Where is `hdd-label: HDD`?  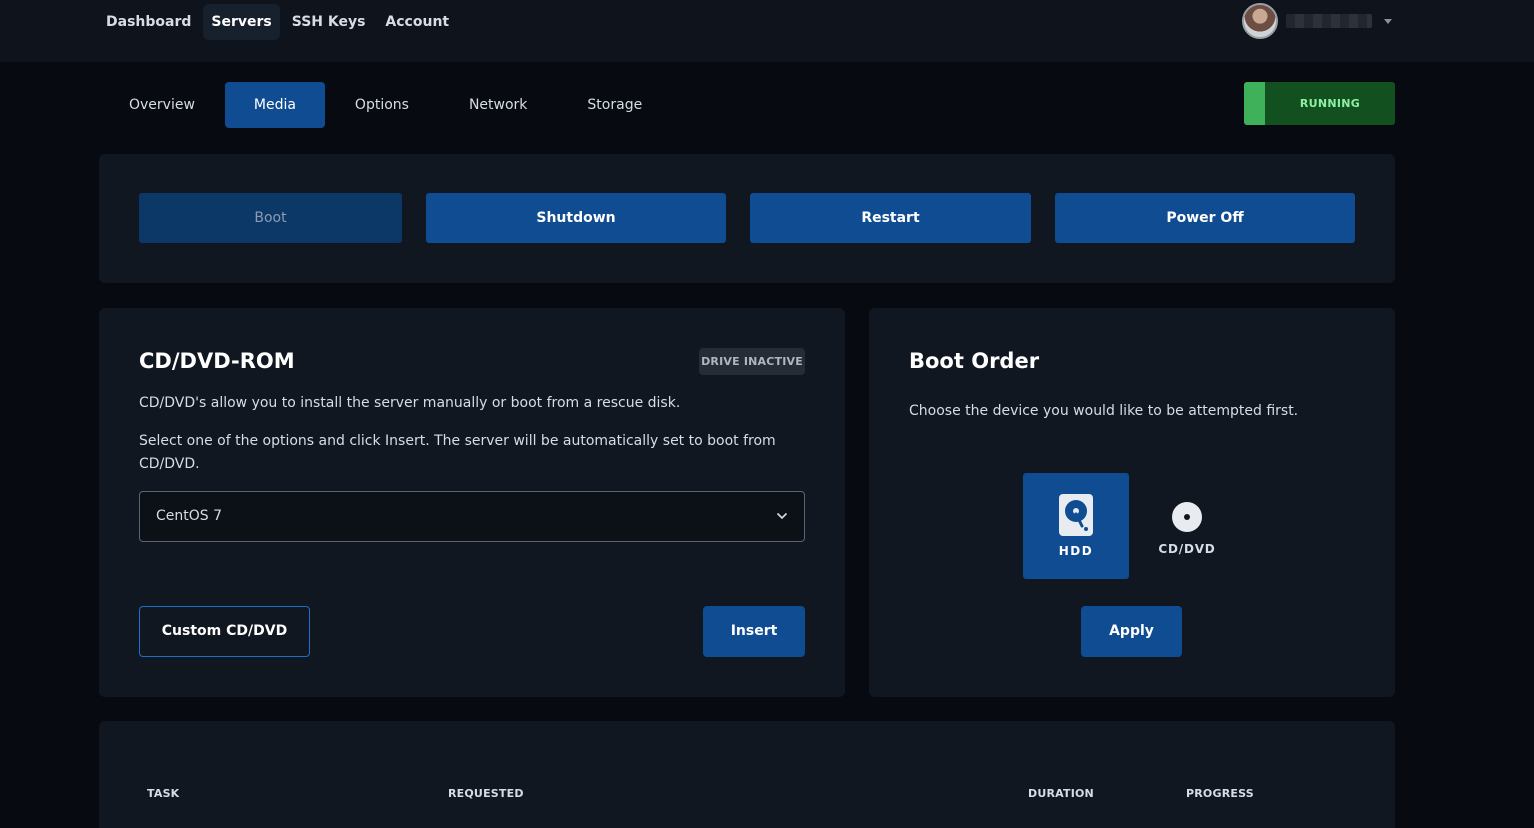 hdd-label: HDD is located at coordinates (1076, 551).